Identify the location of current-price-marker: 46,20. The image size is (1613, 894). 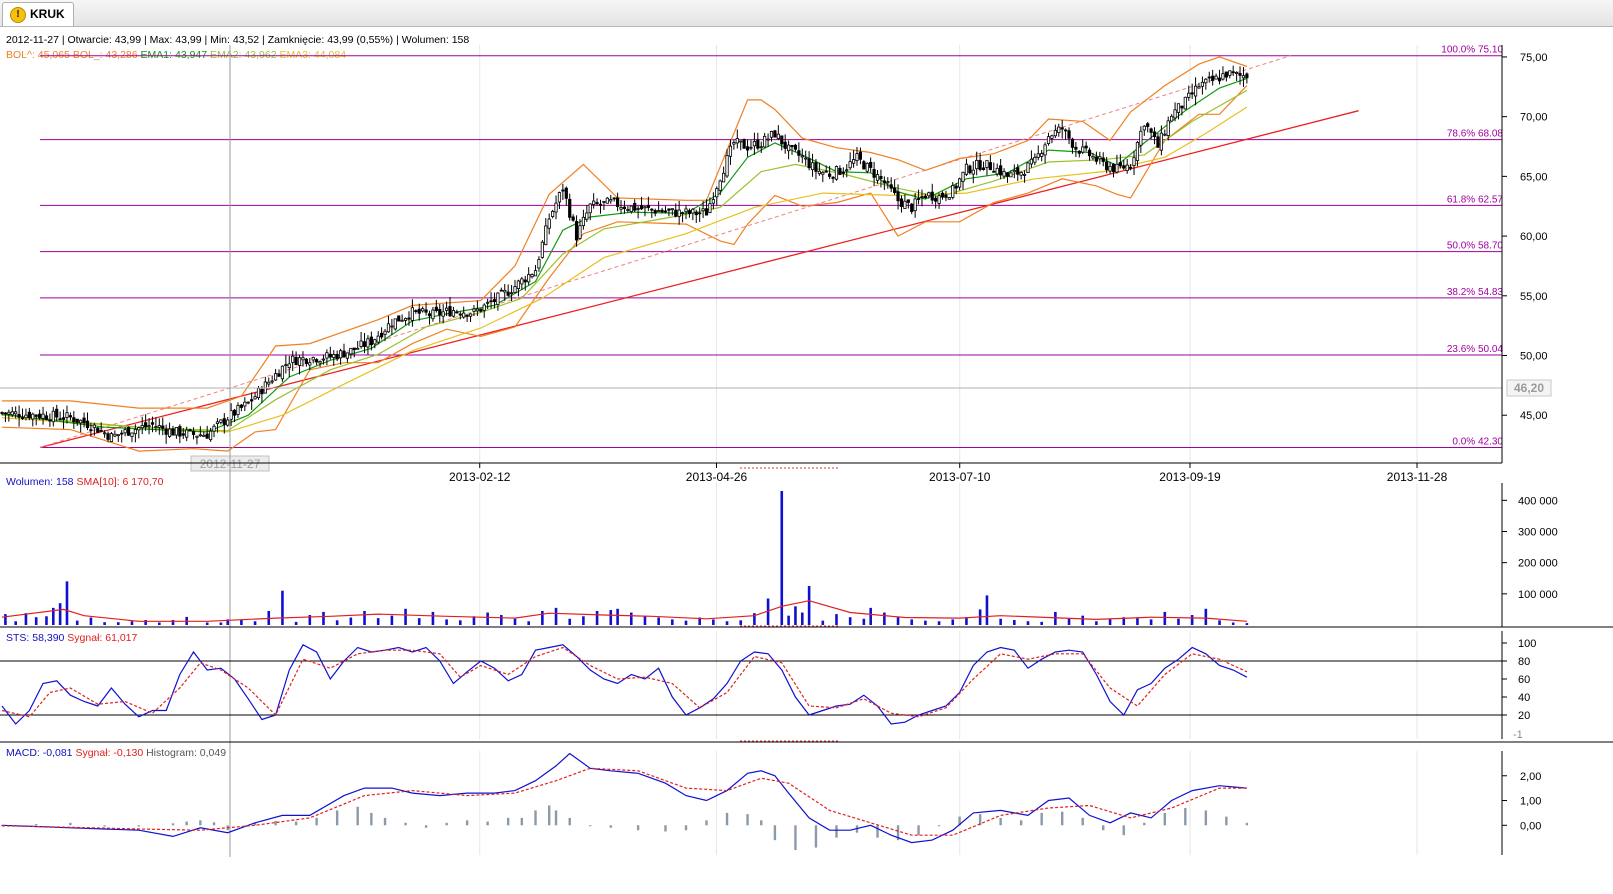
(776, 388).